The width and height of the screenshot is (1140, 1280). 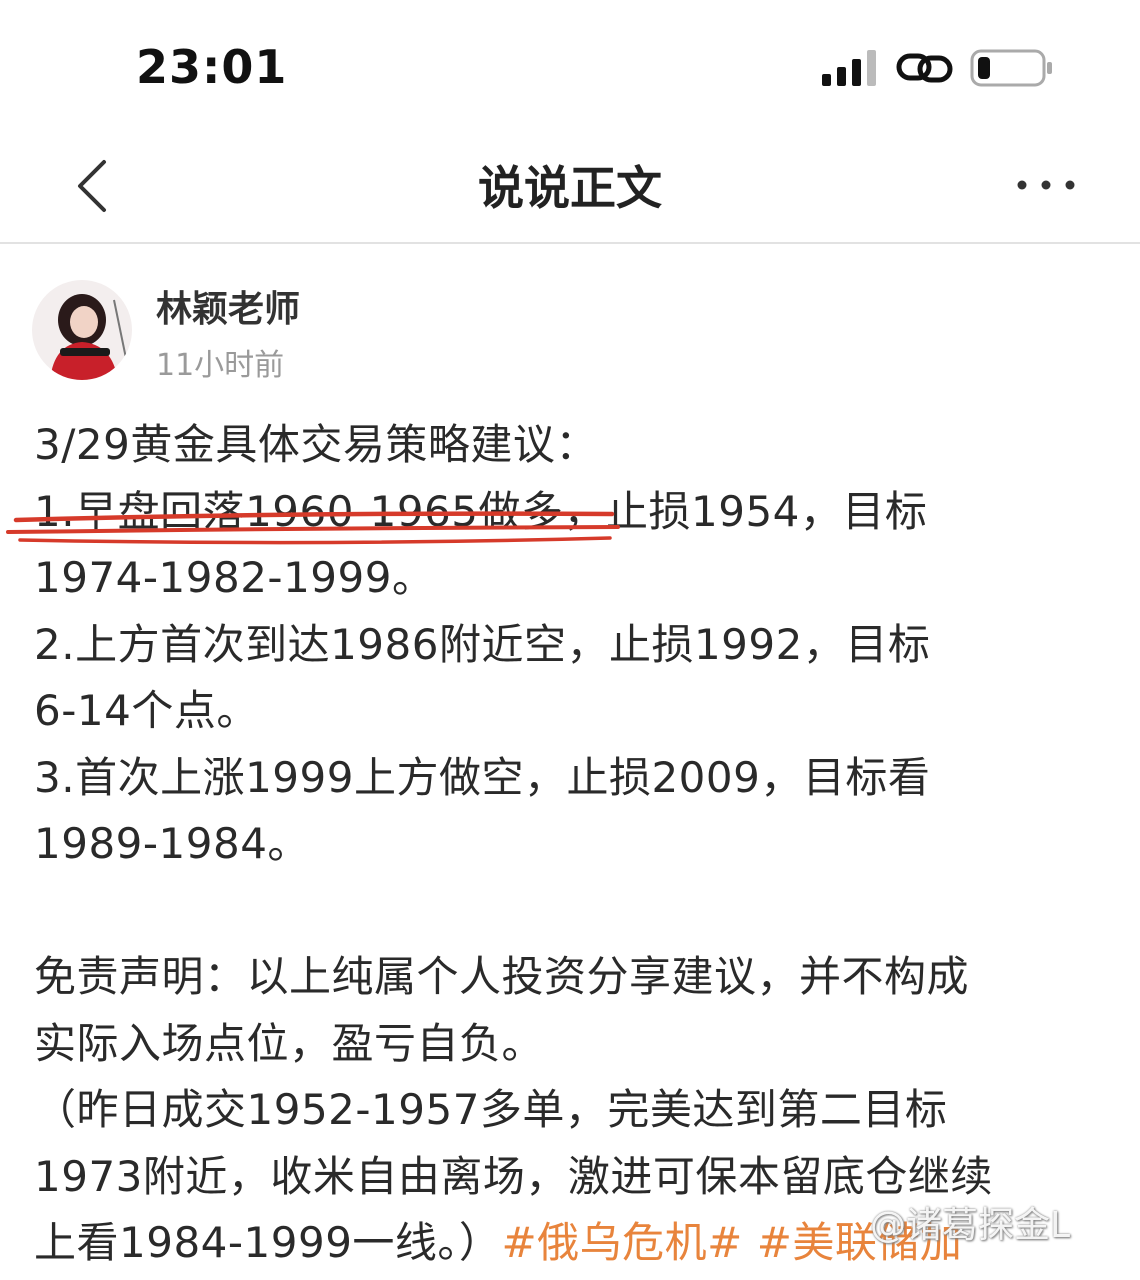 I want to click on post-line: 3/29黄金具体交易策略建议：, so click(x=316, y=444).